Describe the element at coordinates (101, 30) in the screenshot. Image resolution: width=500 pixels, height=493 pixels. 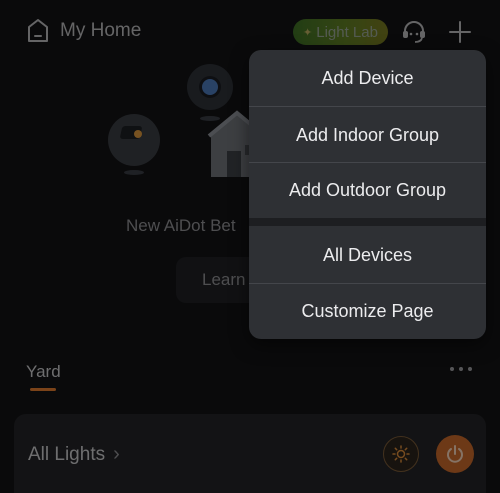
I see `home-title: My Home` at that location.